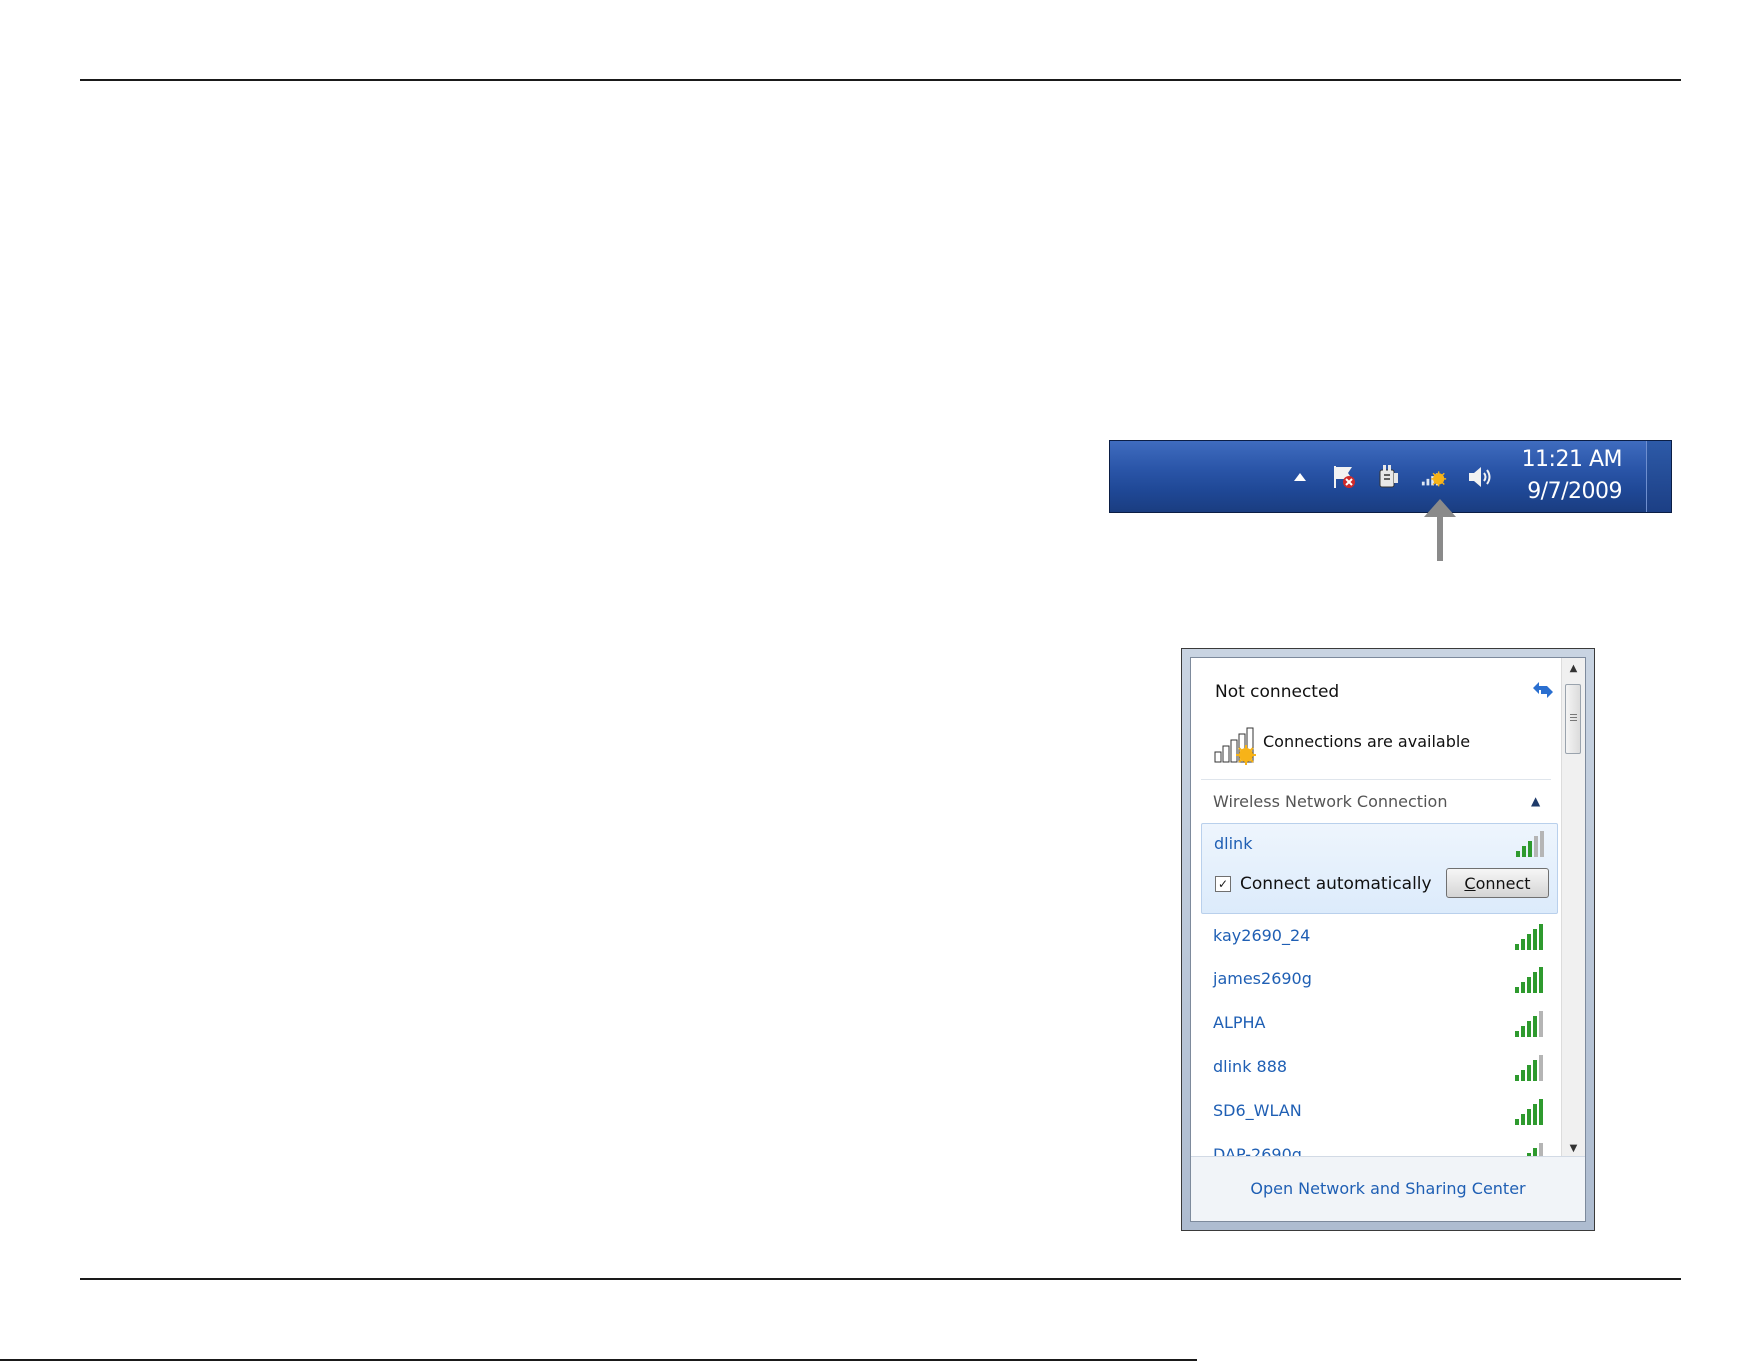 The height and width of the screenshot is (1361, 1761). What do you see at coordinates (1379, 1069) in the screenshot?
I see `network-list-item: dlink 888` at bounding box center [1379, 1069].